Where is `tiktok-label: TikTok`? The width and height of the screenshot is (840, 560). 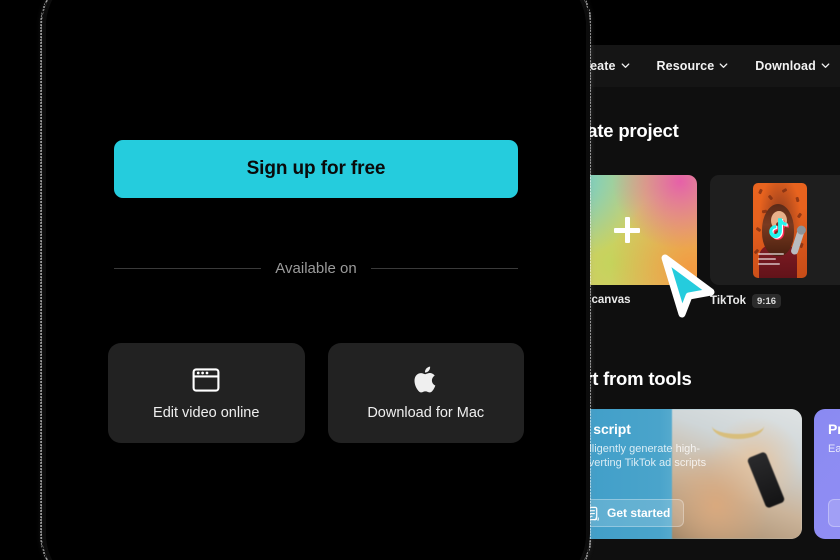
tiktok-label: TikTok is located at coordinates (728, 301).